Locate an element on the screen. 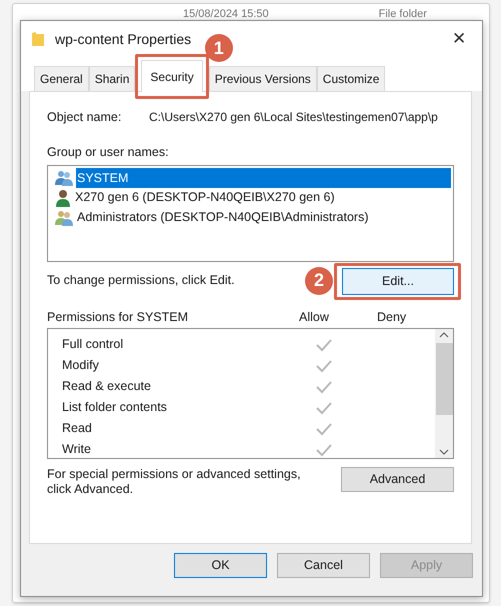 The height and width of the screenshot is (606, 501). close-button: ✕ is located at coordinates (459, 39).